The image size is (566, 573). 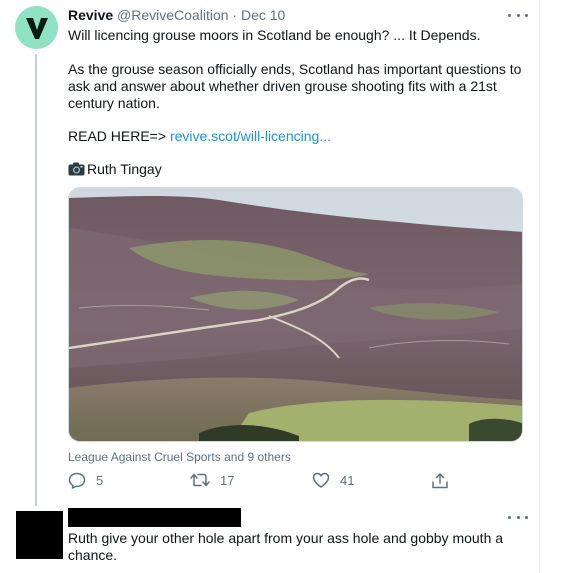 I want to click on author-handle: @ReviveCoalition, so click(x=172, y=15).